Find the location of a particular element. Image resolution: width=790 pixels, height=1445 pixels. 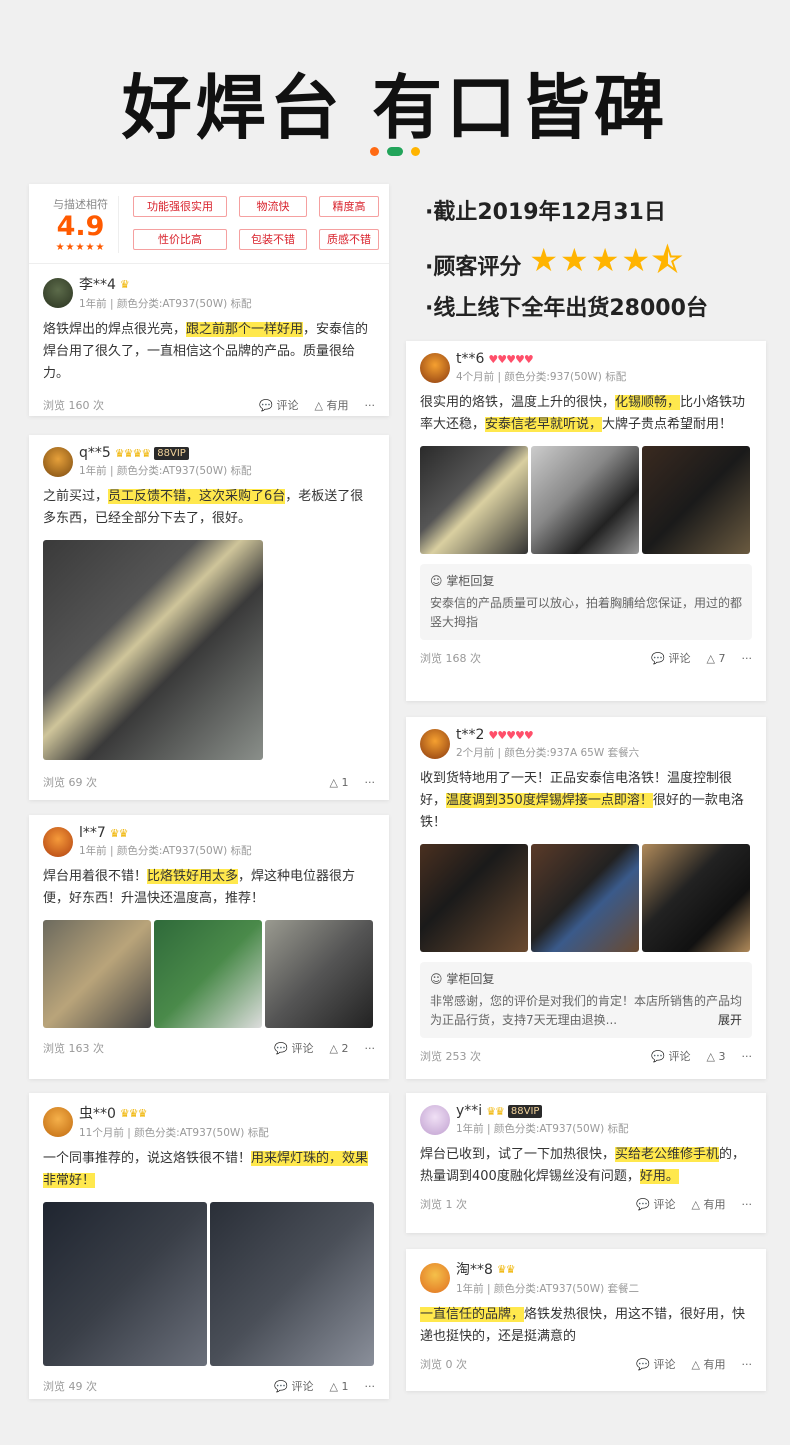

score-label: 与描述相符 is located at coordinates (80, 204).